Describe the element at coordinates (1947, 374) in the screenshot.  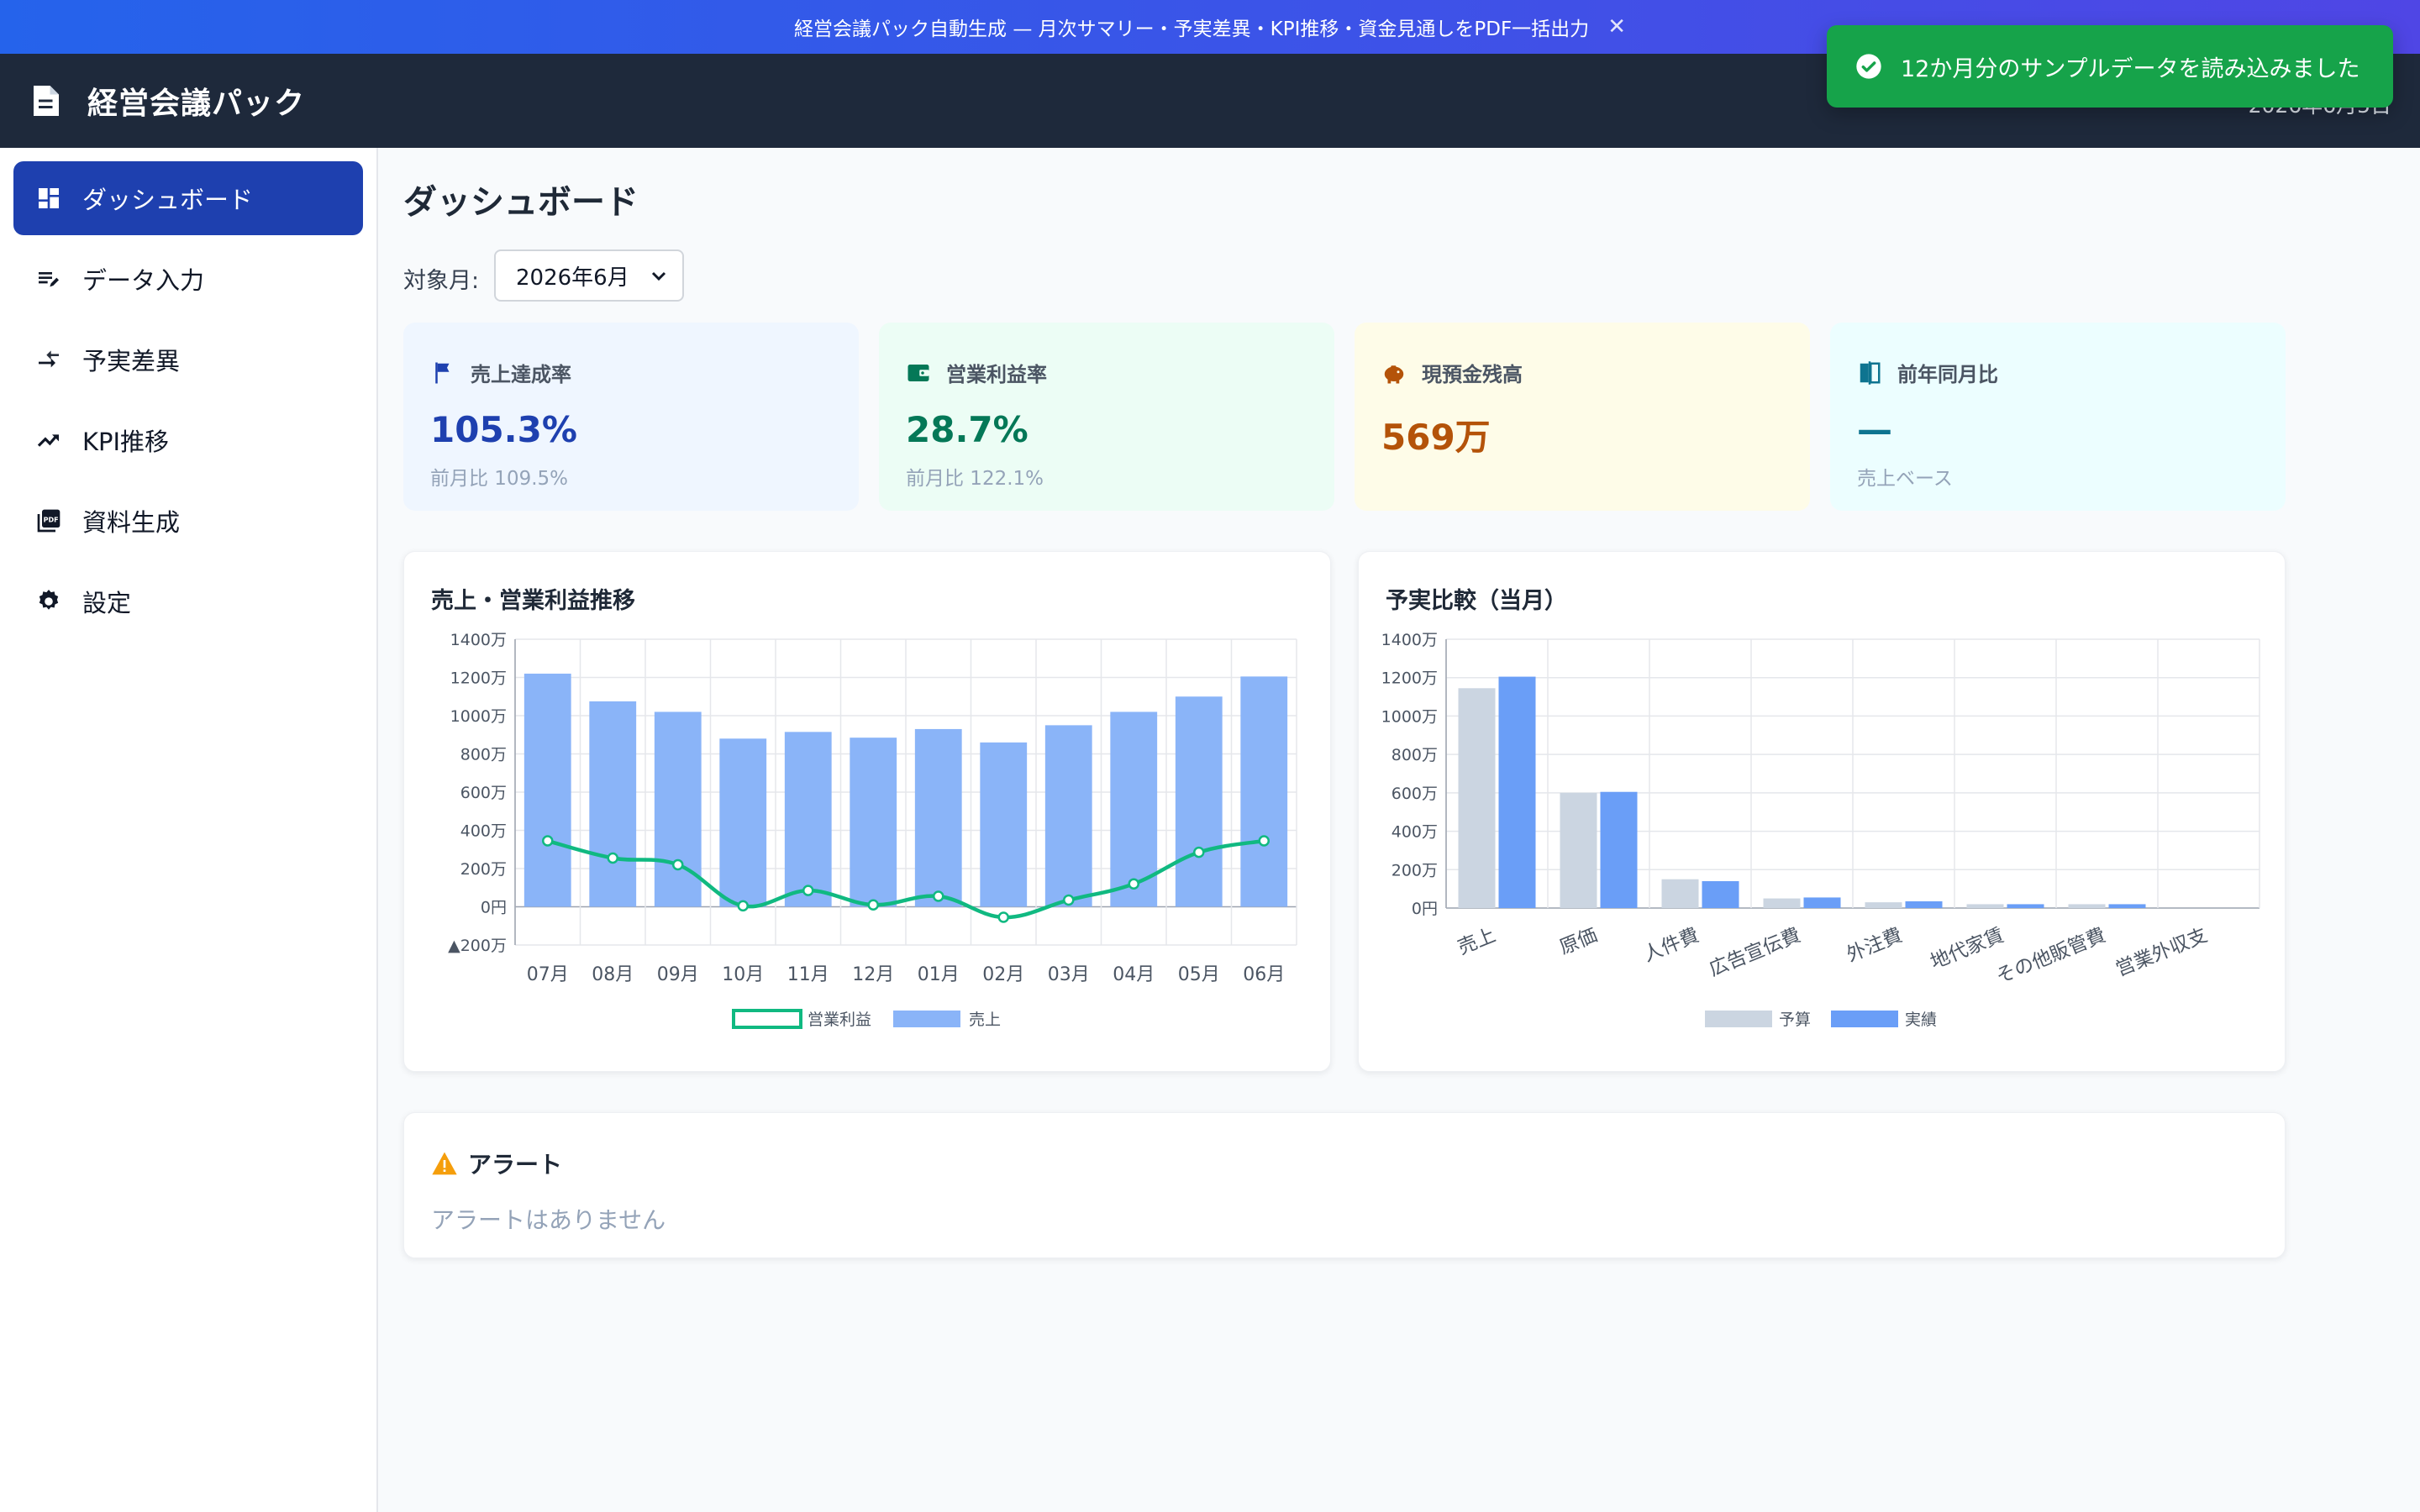
I see `kpi-label: 前年同月比` at that location.